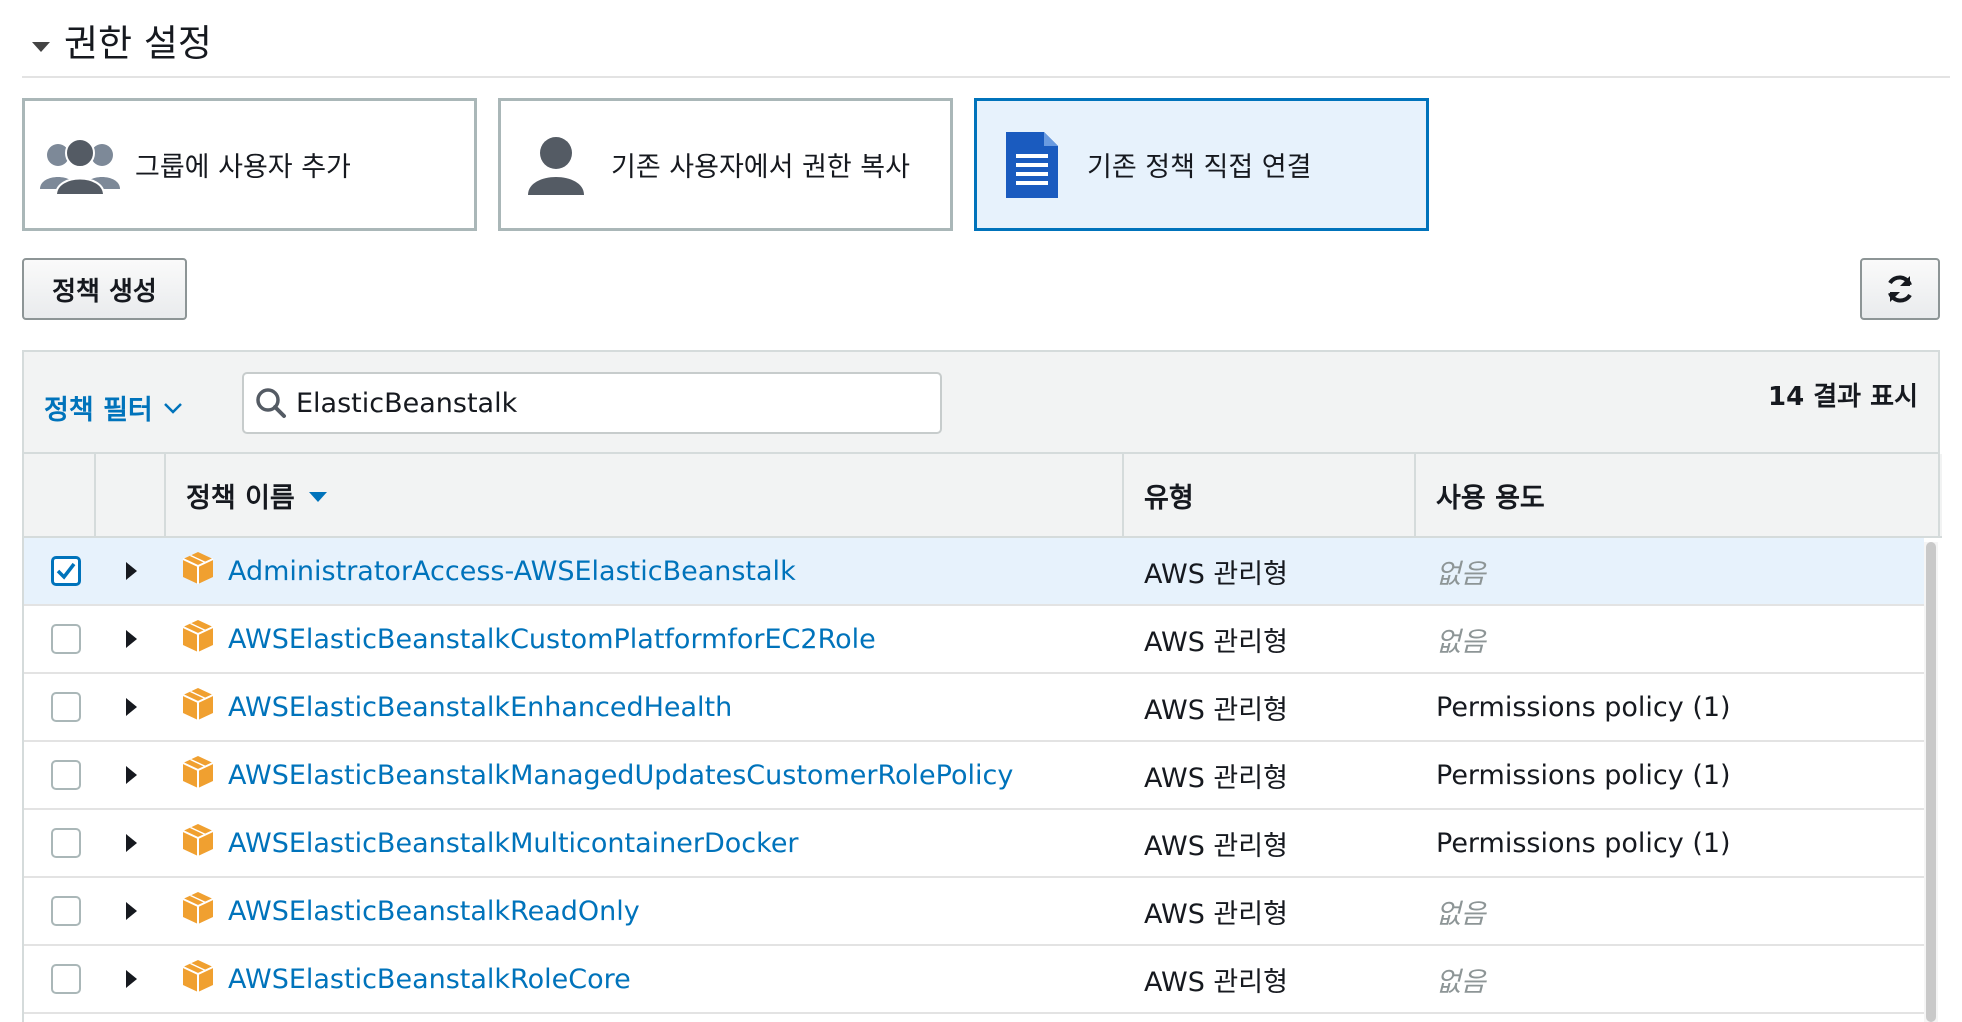 Image resolution: width=1962 pixels, height=1022 pixels. Describe the element at coordinates (1032, 165) in the screenshot. I see `document-icon` at that location.